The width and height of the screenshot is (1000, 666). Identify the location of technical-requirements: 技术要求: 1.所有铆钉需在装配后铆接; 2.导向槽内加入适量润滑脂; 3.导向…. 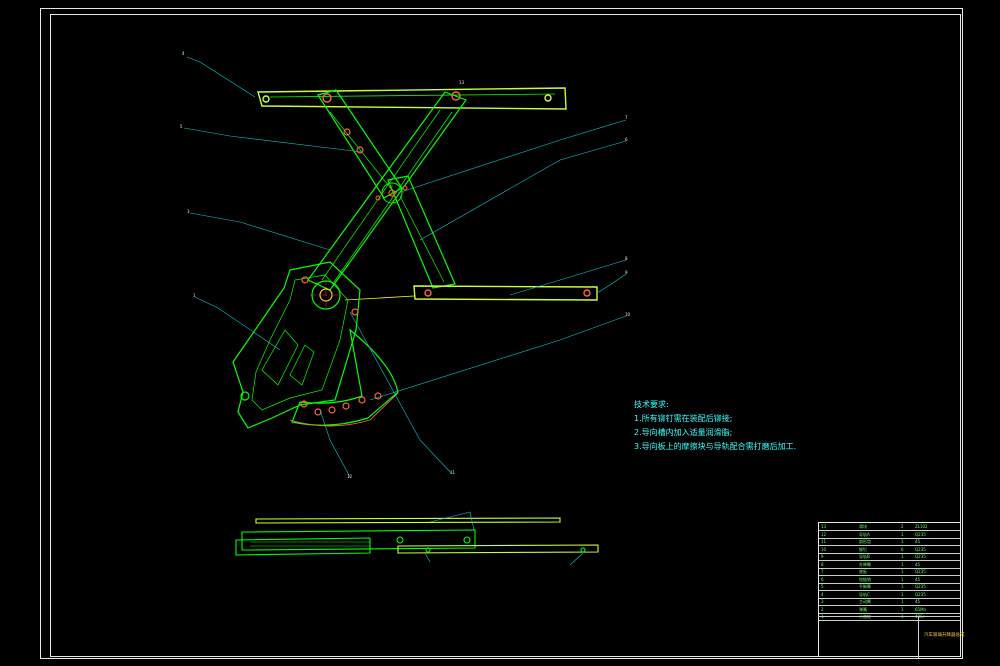
(715, 426).